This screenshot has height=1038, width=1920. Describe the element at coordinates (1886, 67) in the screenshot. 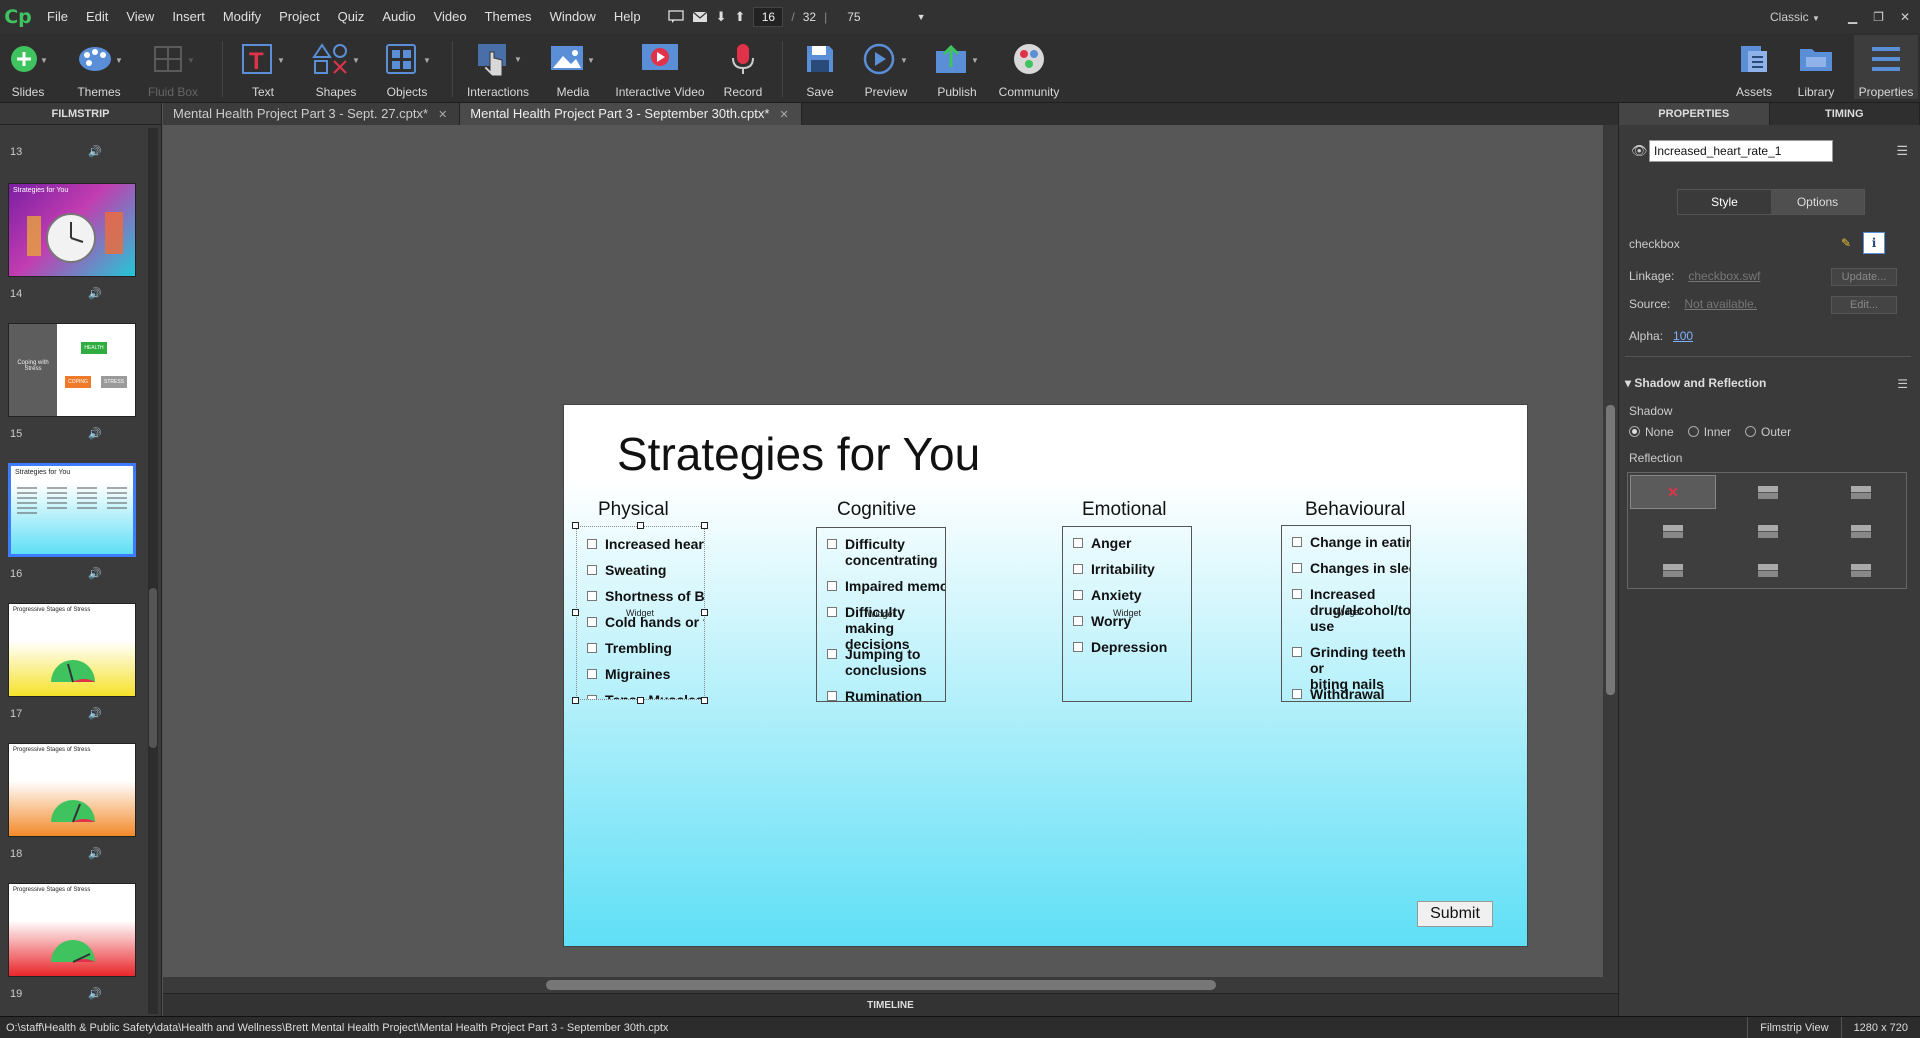

I see `properties-button: Properties` at that location.